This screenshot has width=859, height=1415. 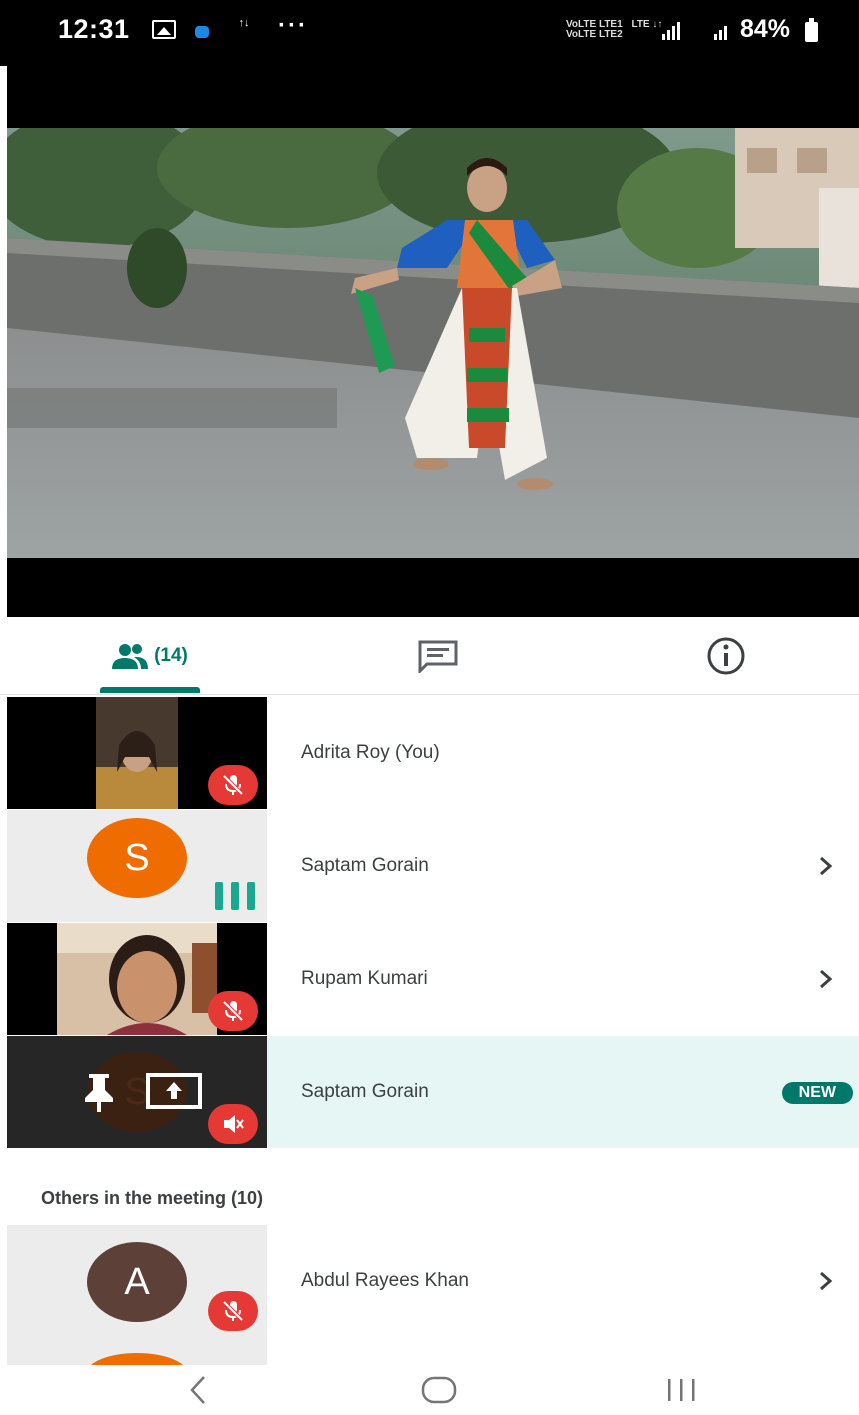 I want to click on home-icon, so click(x=439, y=1390).